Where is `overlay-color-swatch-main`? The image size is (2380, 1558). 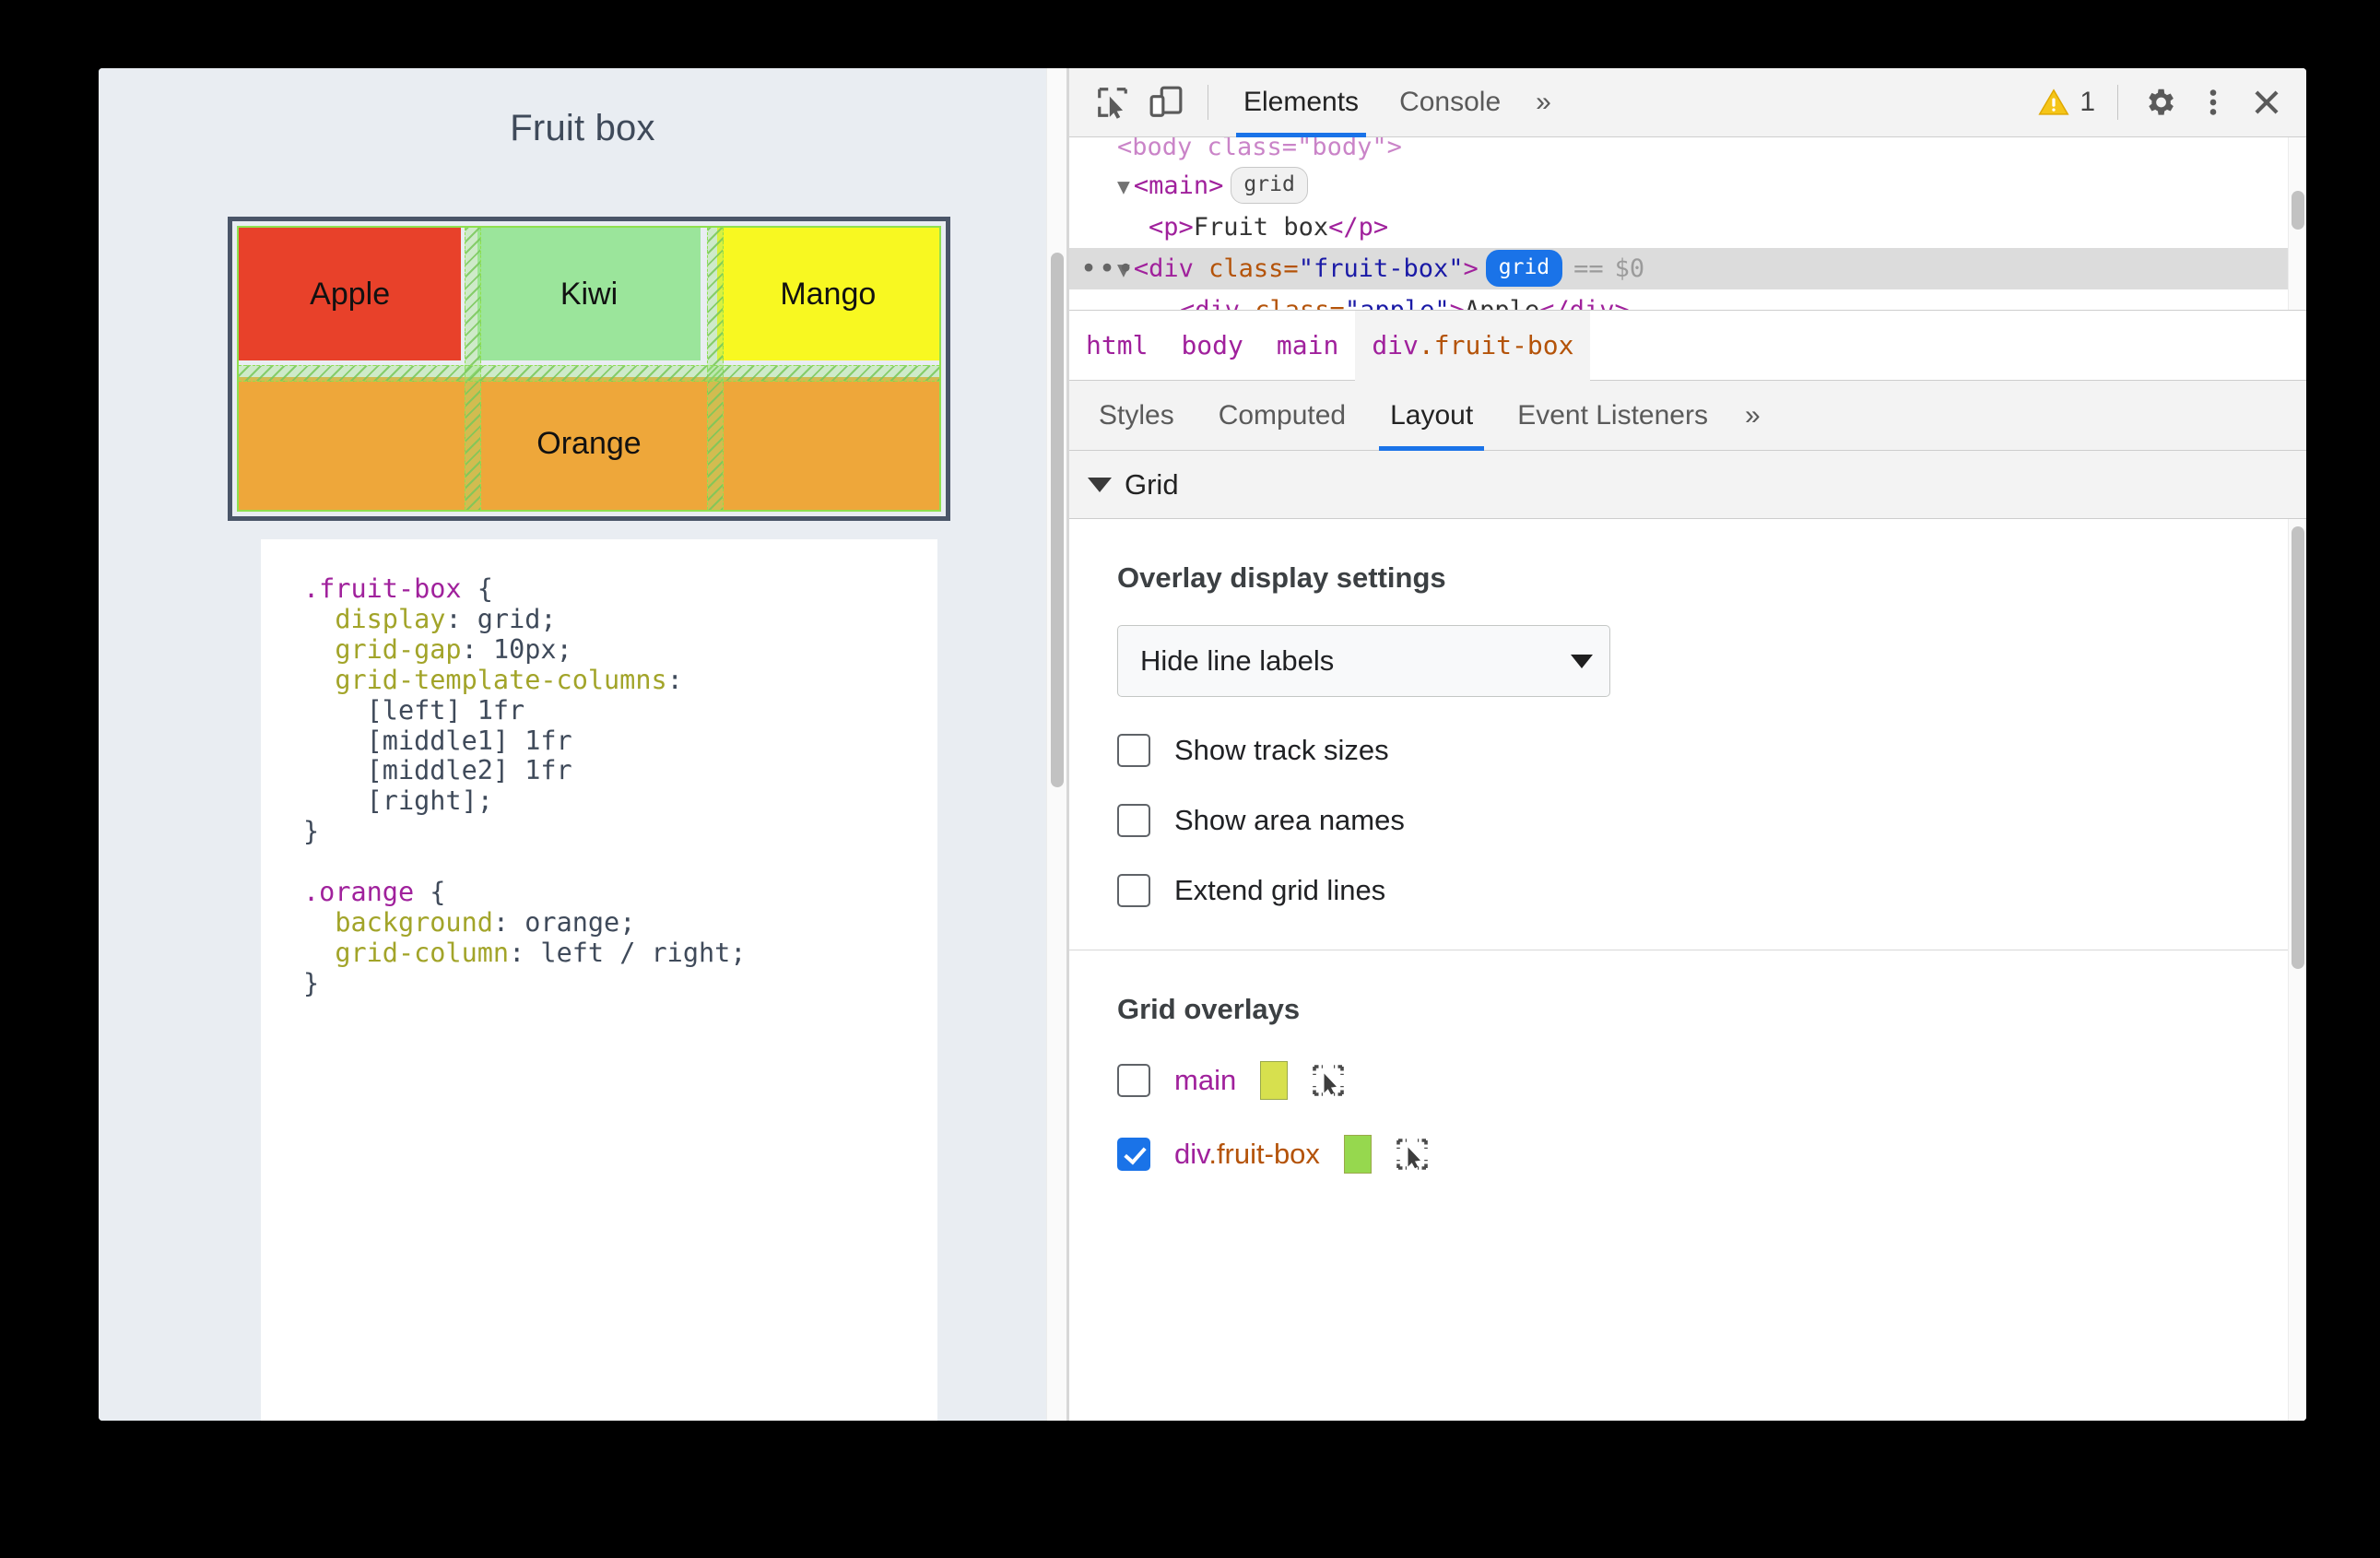
overlay-color-swatch-main is located at coordinates (1274, 1080).